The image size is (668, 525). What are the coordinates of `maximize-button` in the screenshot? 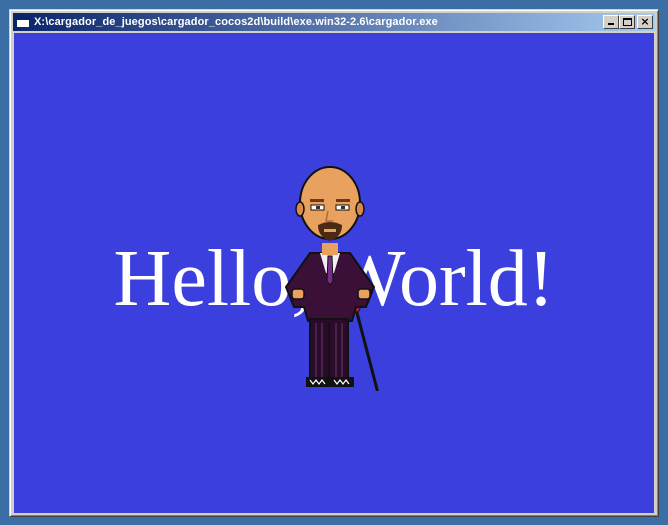 It's located at (627, 22).